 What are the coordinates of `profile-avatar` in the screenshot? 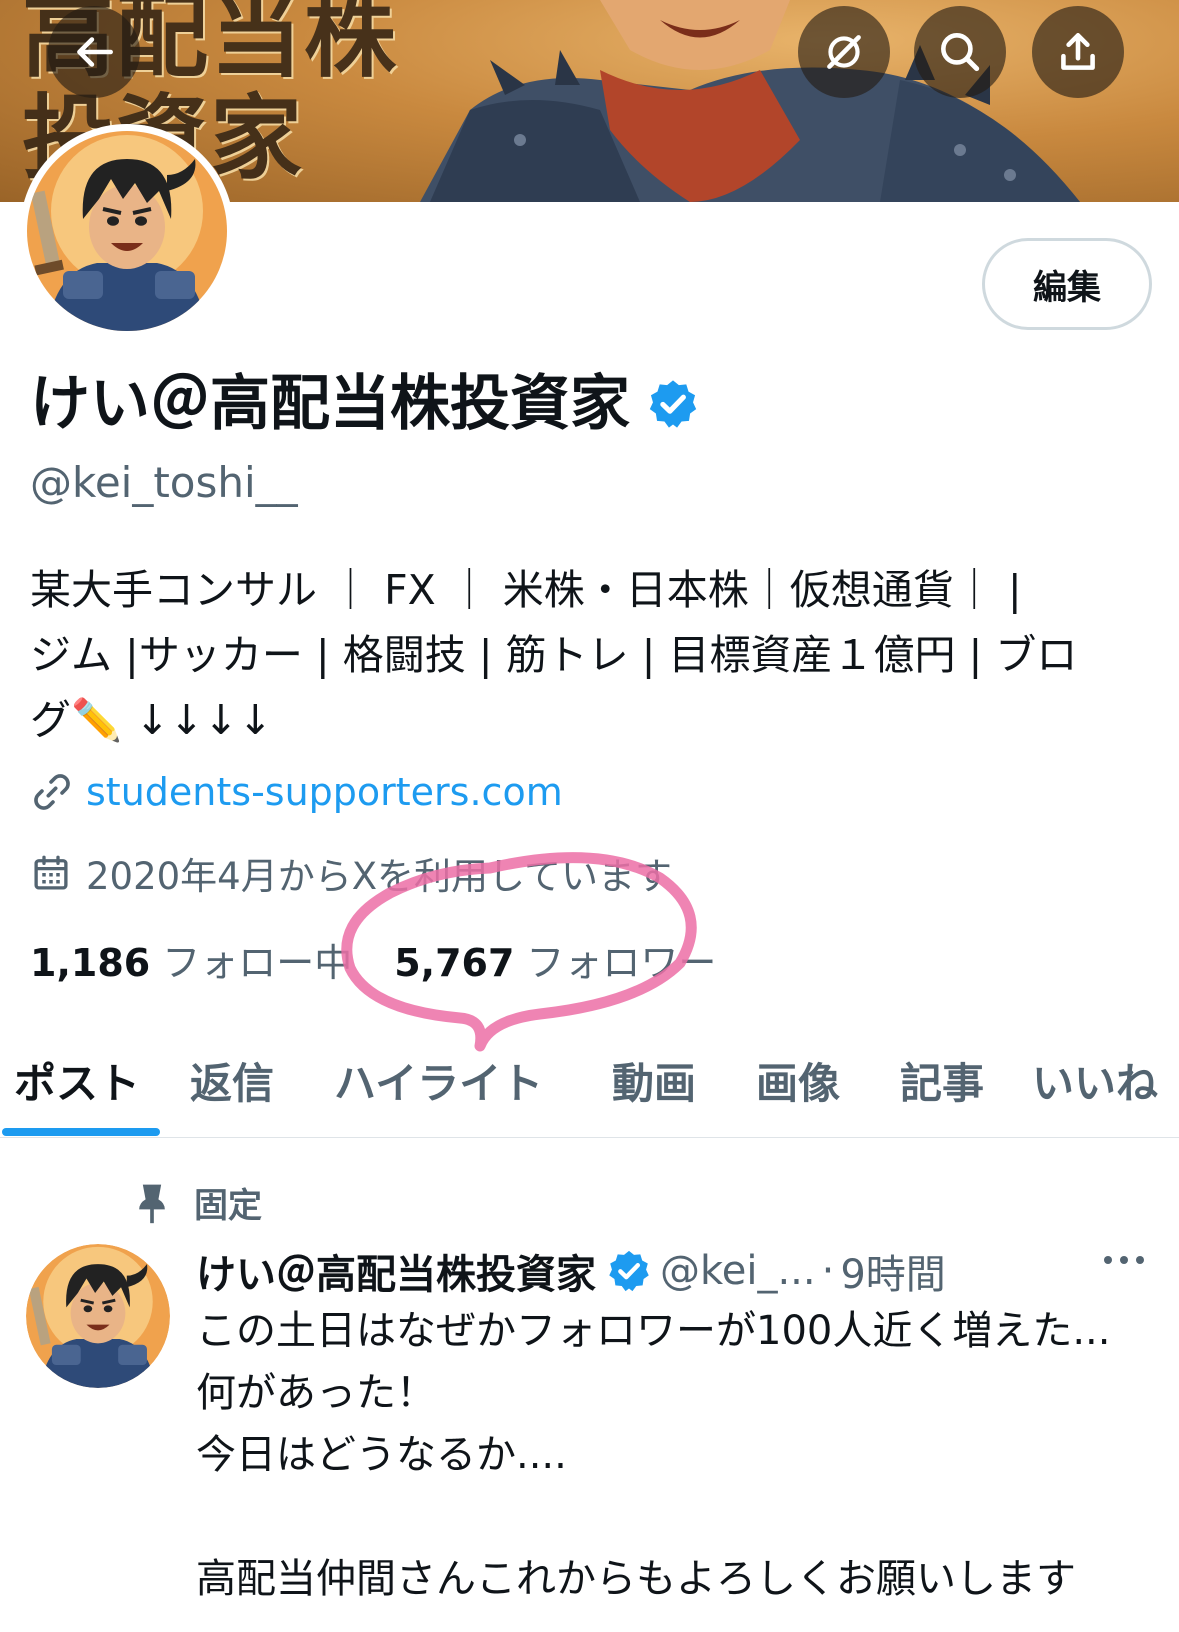 It's located at (127, 231).